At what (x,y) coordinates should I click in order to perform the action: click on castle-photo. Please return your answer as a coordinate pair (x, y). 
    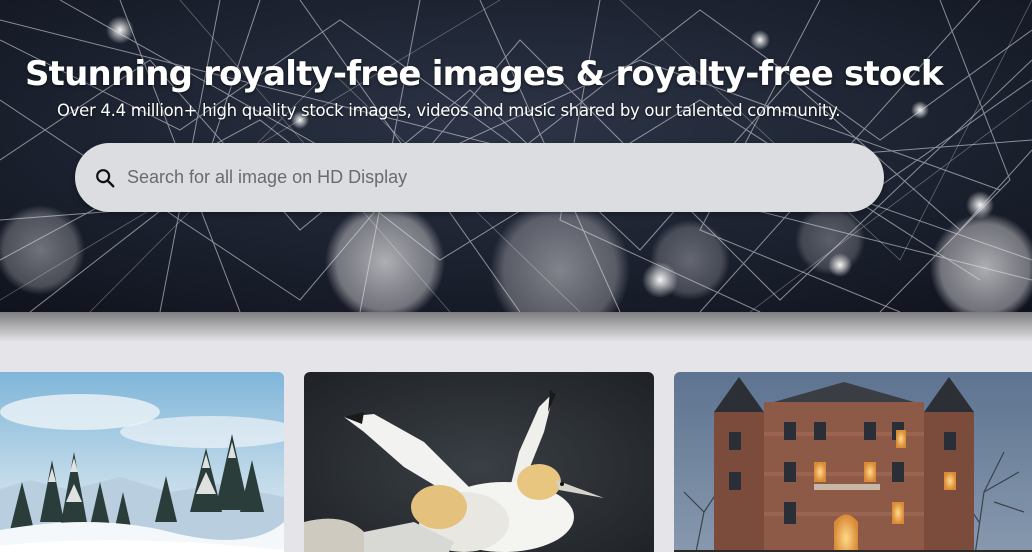
    Looking at the image, I should click on (853, 462).